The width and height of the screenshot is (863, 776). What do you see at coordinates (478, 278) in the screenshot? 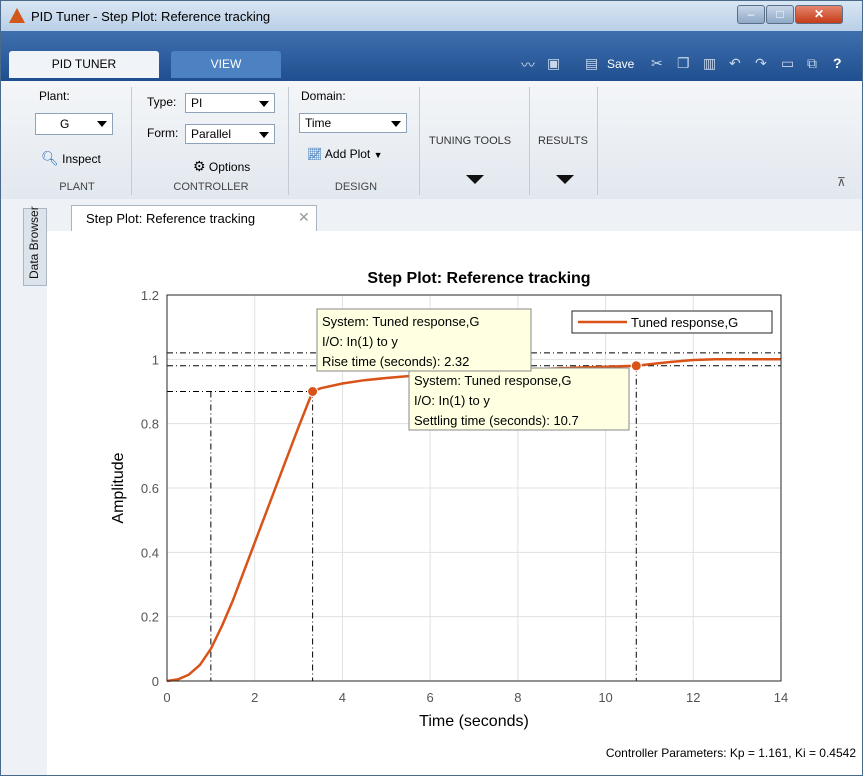
I see `chart-title: Step Plot: Reference tracking` at bounding box center [478, 278].